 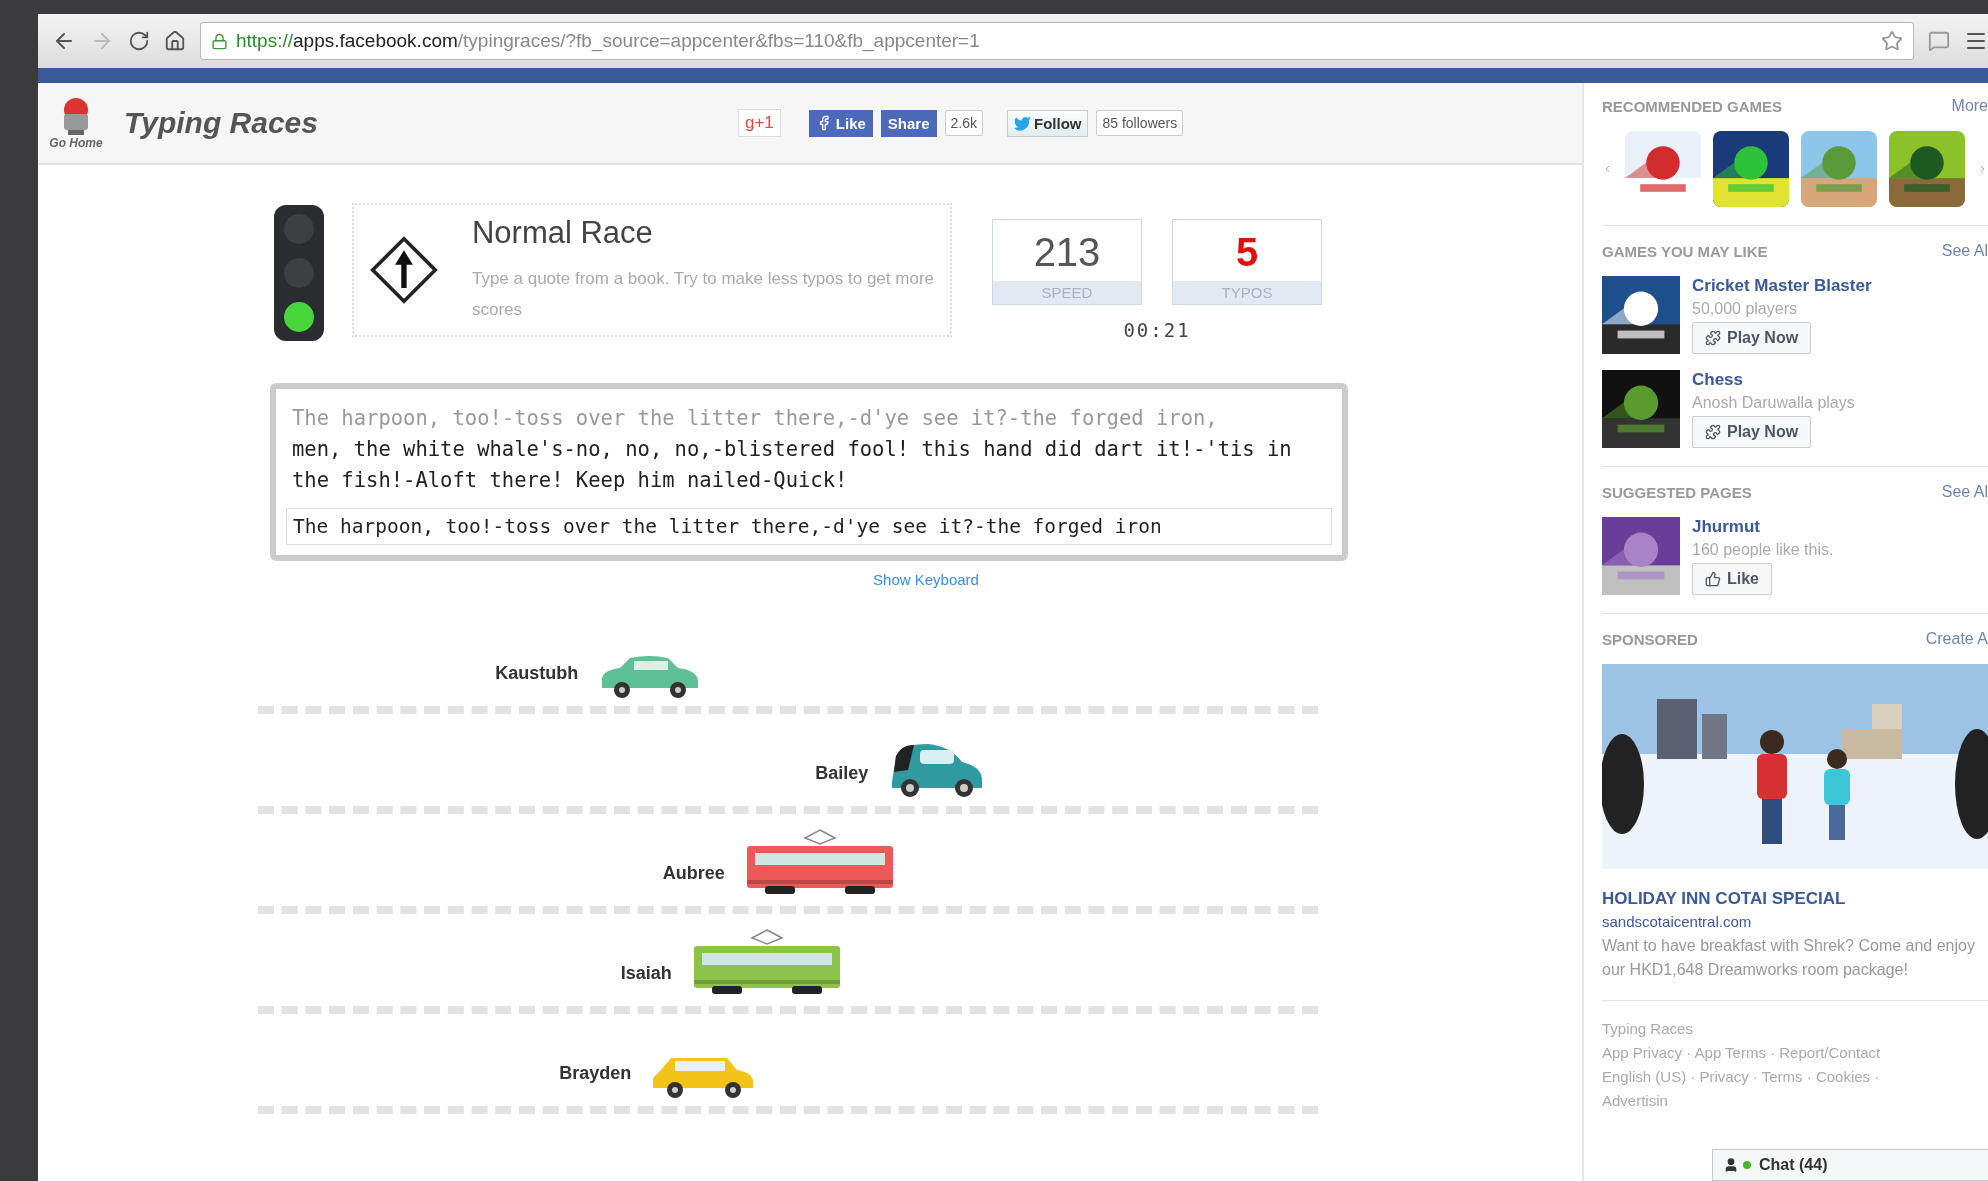 What do you see at coordinates (702, 294) in the screenshot?
I see `race-mode-description: Type a quote from a book. Try to make less typos to get more scores` at bounding box center [702, 294].